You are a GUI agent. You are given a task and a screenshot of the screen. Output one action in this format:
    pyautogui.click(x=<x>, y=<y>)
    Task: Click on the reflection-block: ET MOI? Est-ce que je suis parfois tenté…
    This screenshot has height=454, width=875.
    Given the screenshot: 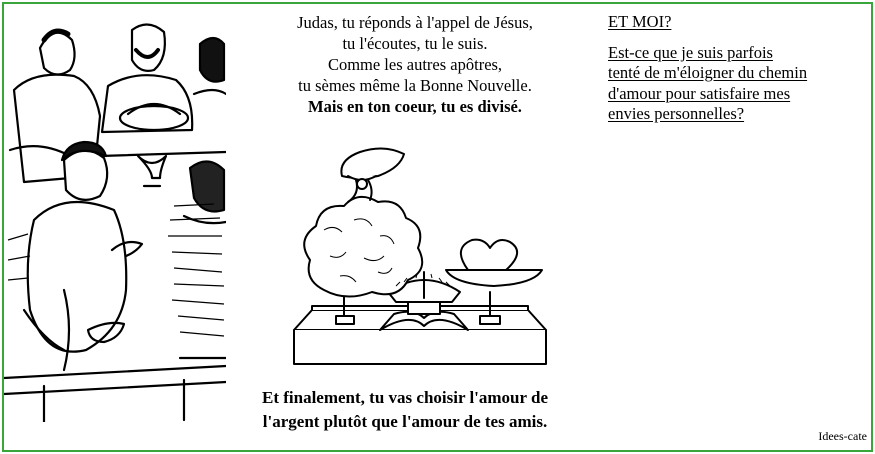 What is the action you would take?
    pyautogui.click(x=738, y=68)
    